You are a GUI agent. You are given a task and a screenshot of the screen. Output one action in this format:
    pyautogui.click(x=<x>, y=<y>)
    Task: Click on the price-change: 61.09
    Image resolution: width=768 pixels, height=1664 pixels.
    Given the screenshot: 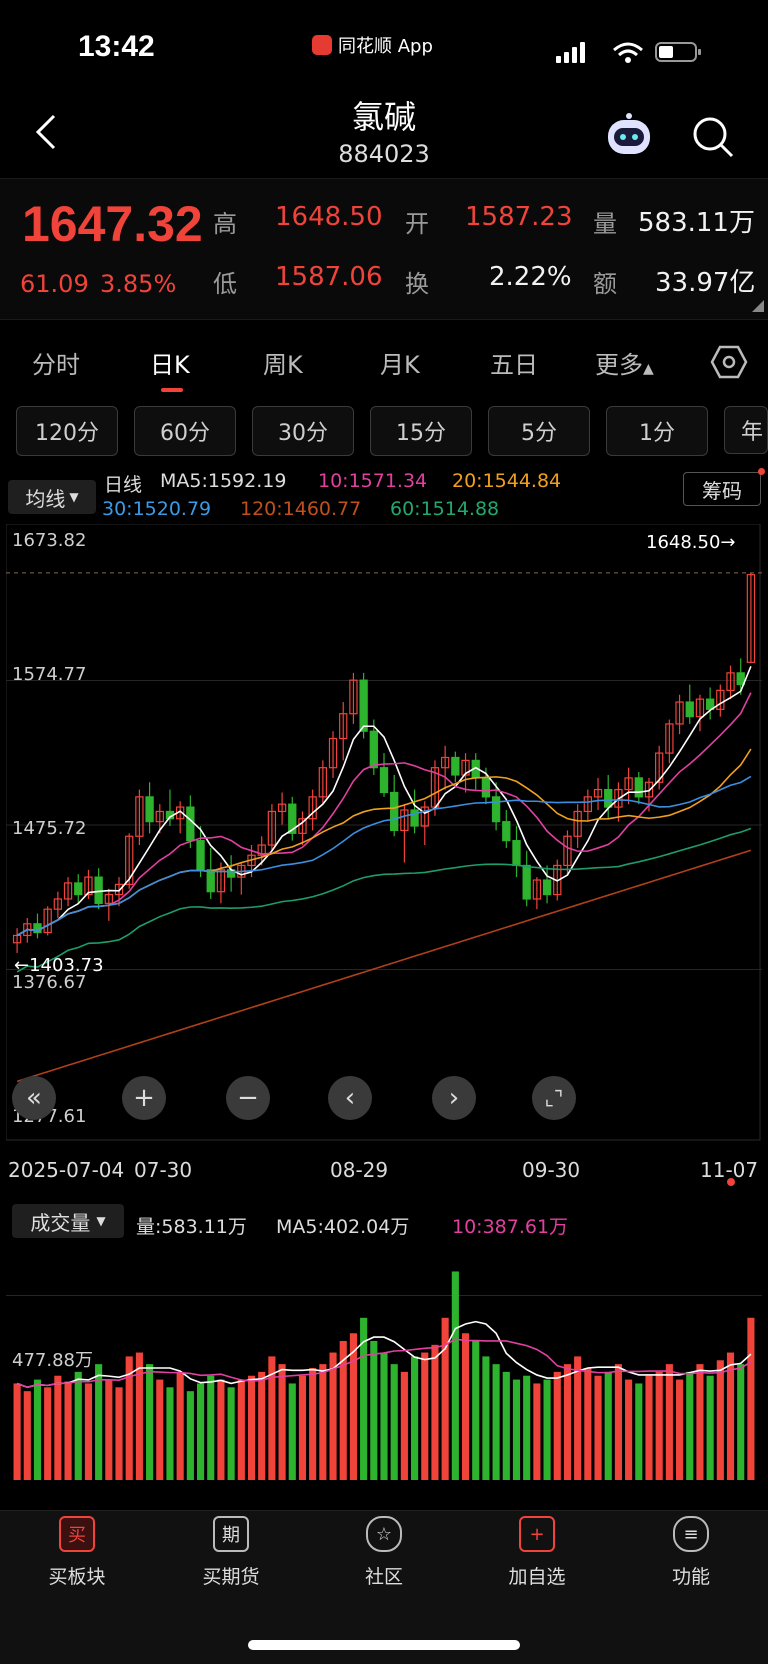 What is the action you would take?
    pyautogui.click(x=54, y=284)
    